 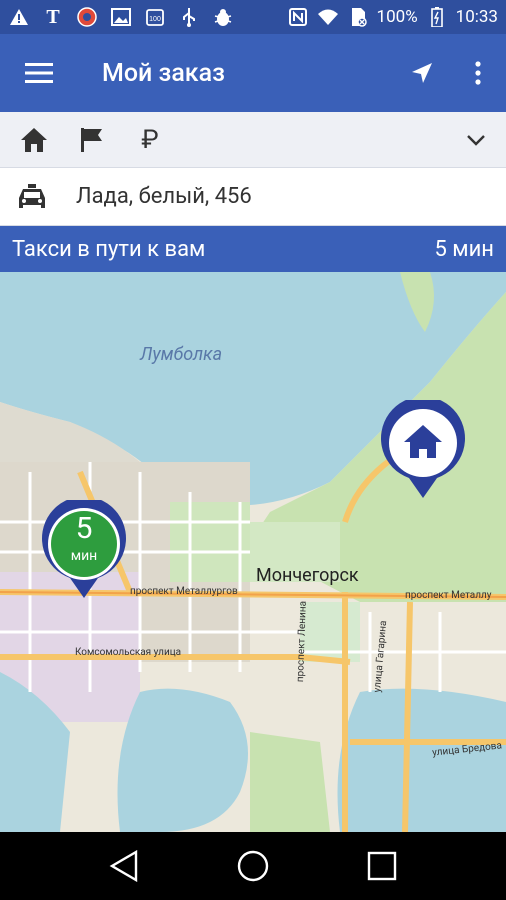 What do you see at coordinates (328, 17) in the screenshot?
I see `wifi-icon` at bounding box center [328, 17].